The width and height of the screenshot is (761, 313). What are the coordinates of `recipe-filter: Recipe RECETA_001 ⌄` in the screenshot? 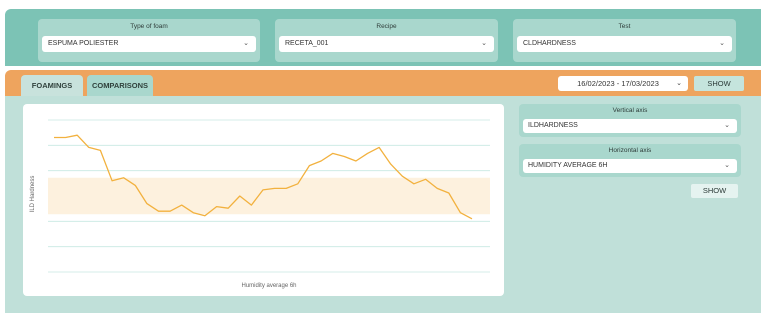 It's located at (386, 40).